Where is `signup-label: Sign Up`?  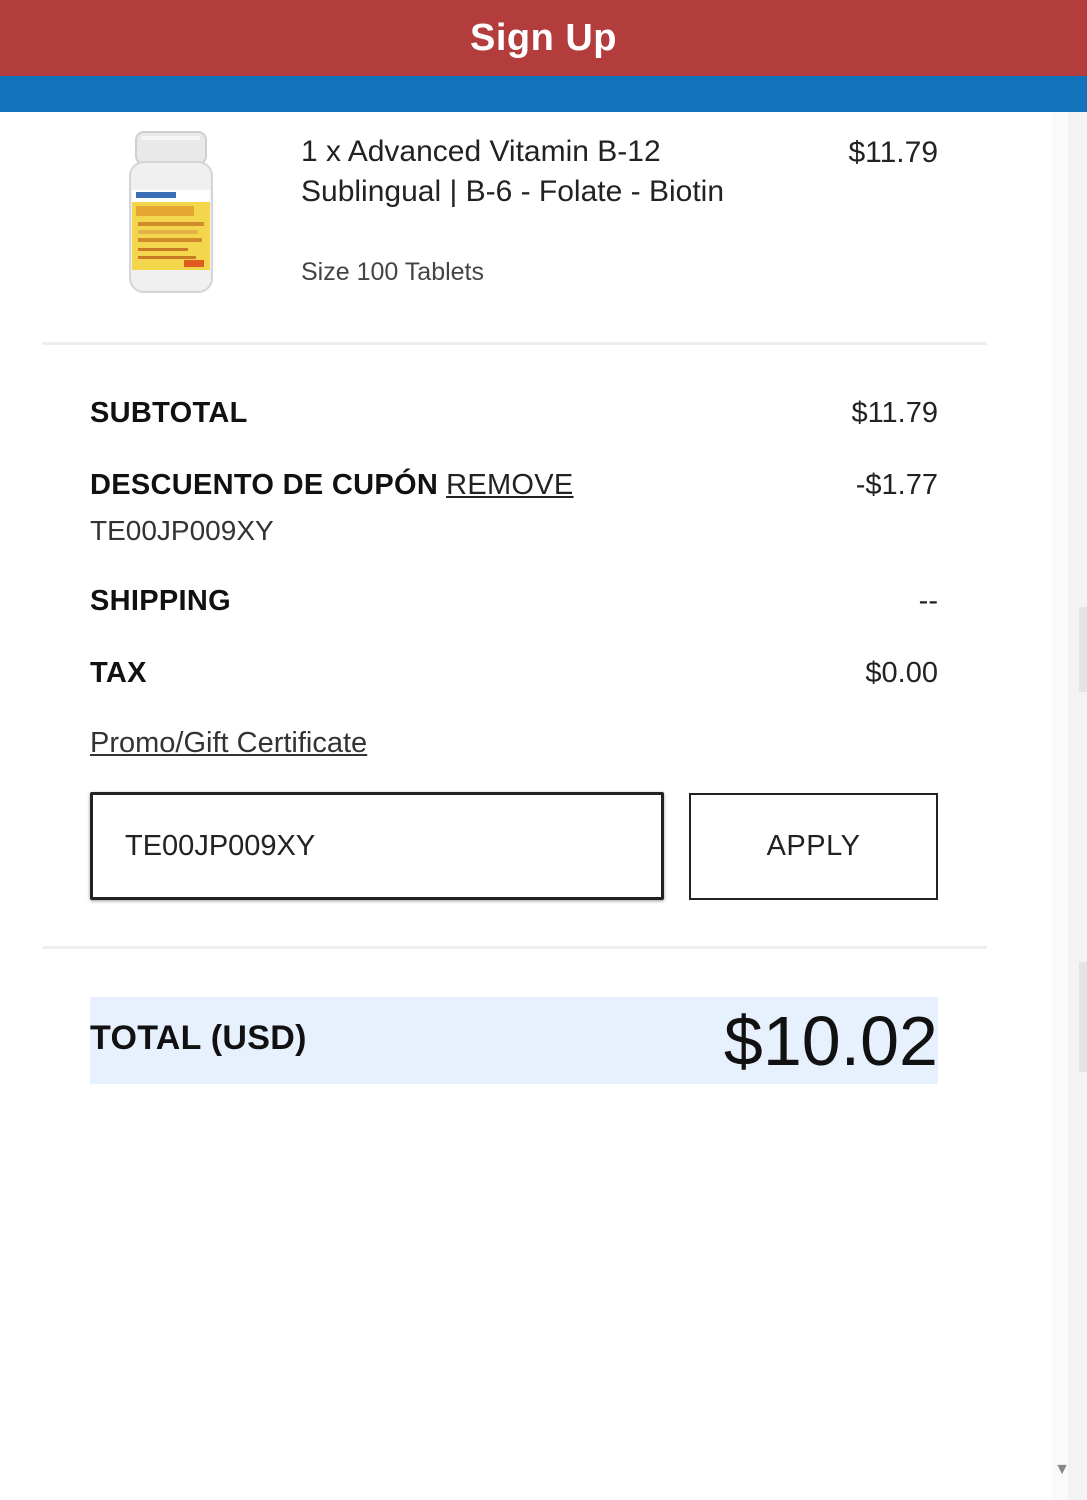 signup-label: Sign Up is located at coordinates (543, 37).